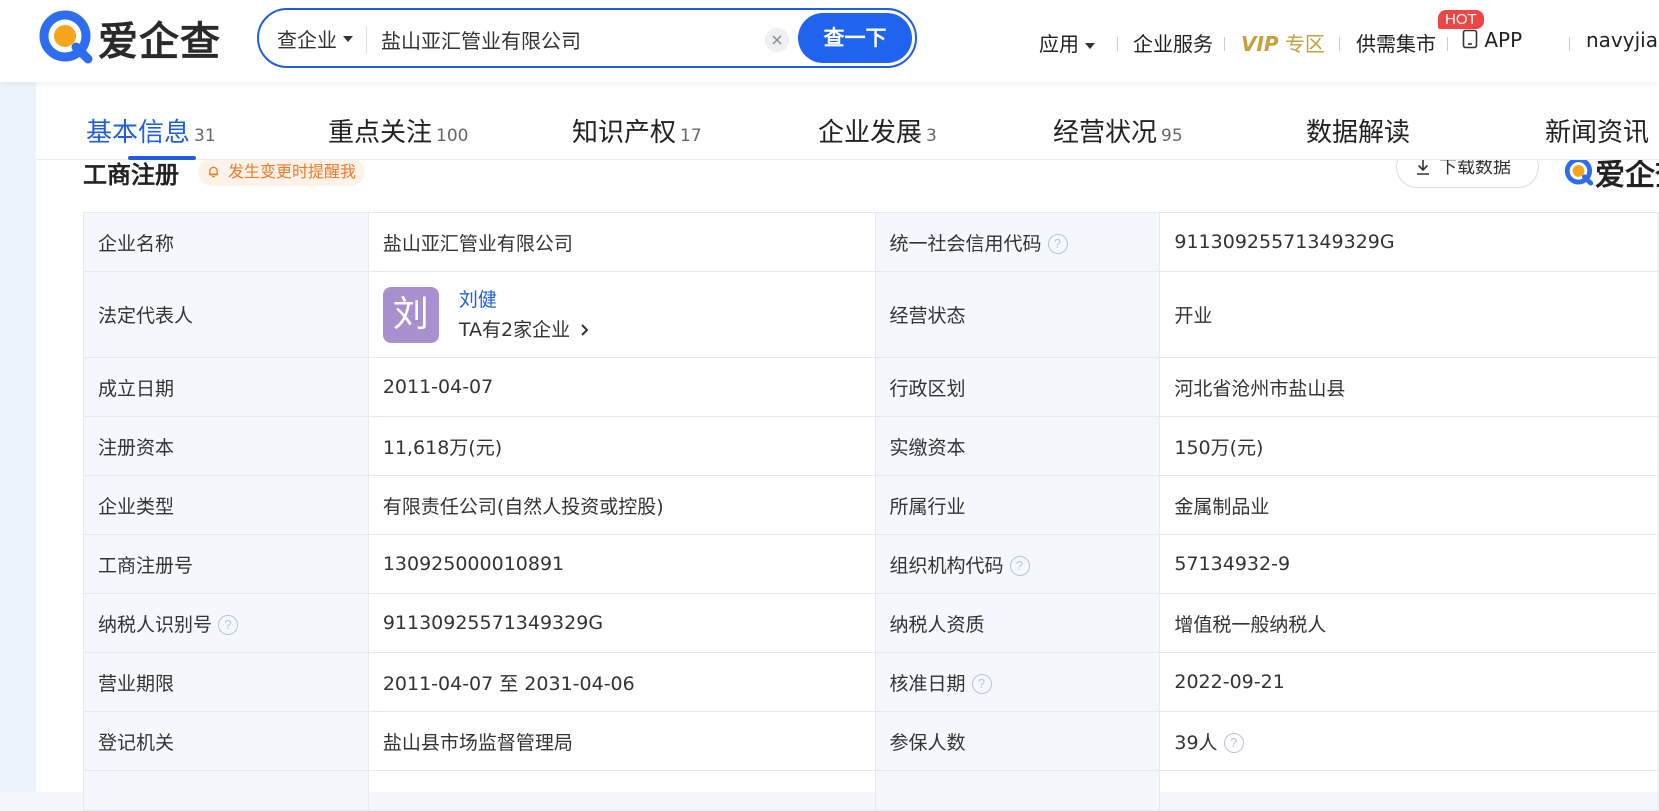 This screenshot has height=811, width=1659. I want to click on tab-key-focus: 重点关注 100, so click(398, 130).